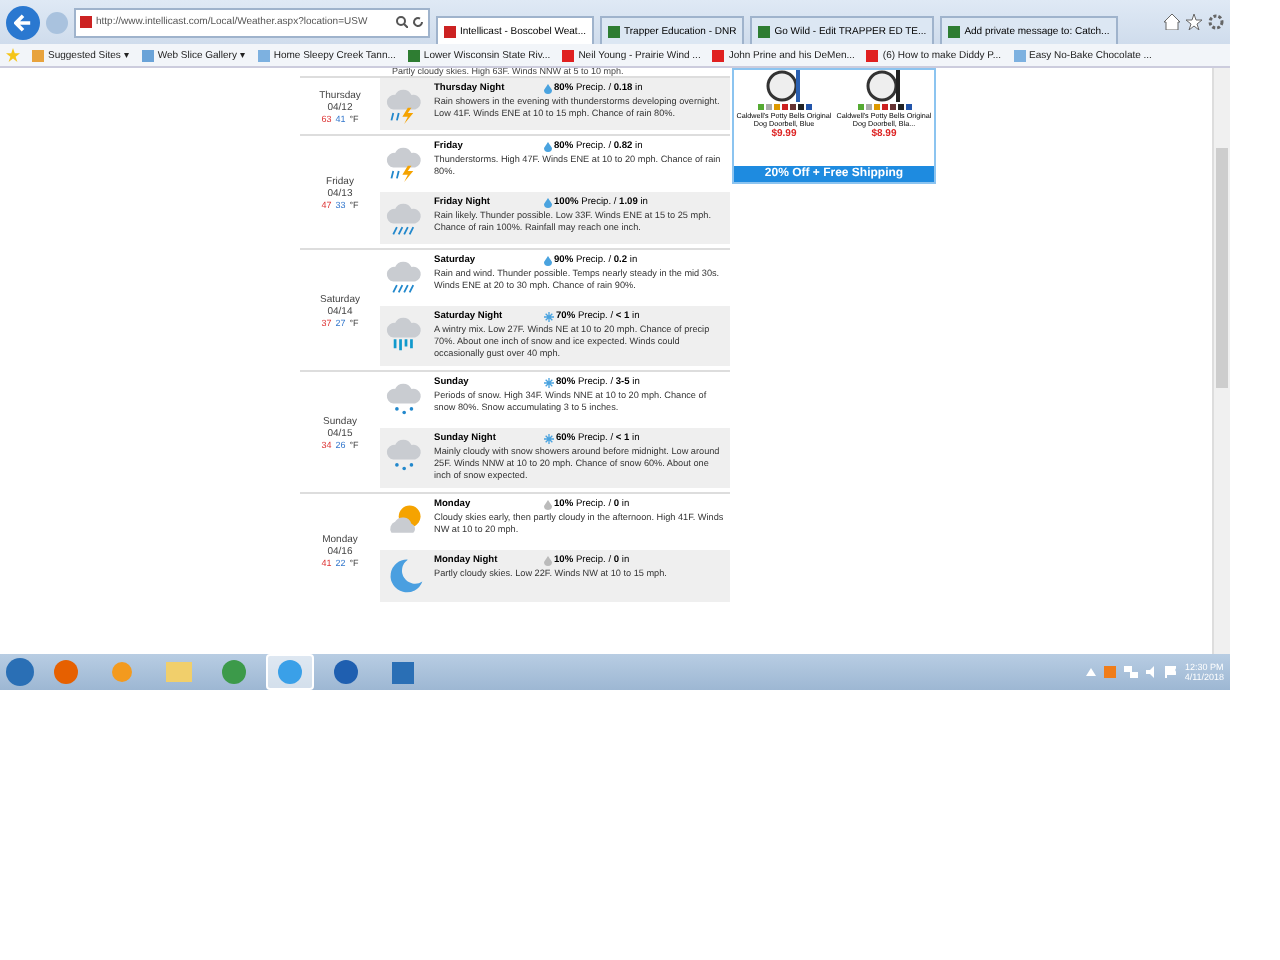  Describe the element at coordinates (1216, 22) in the screenshot. I see `settings-icon` at that location.